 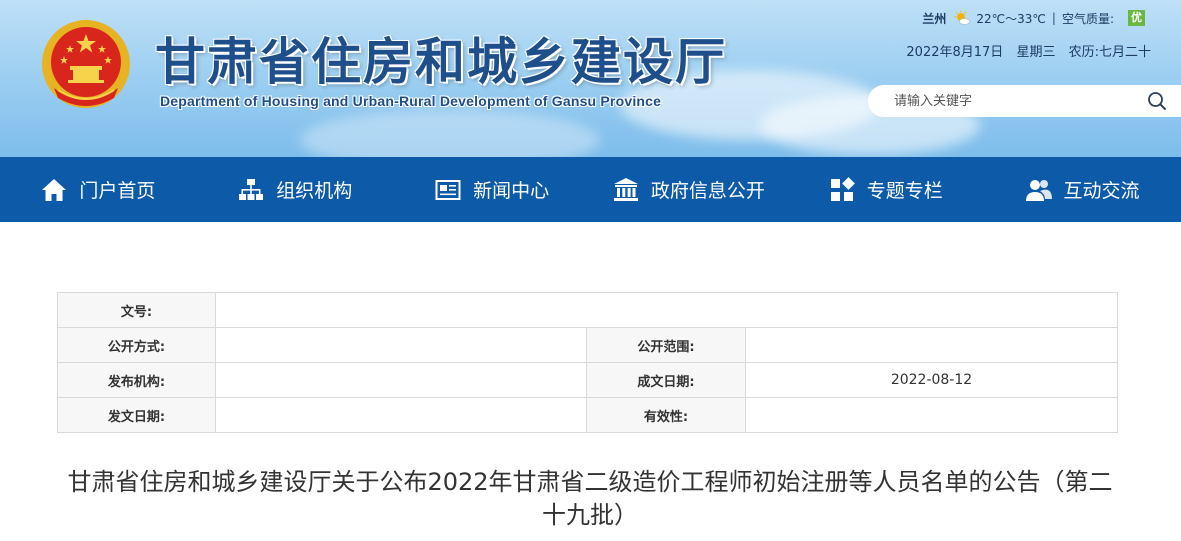 I want to click on disclosure-scope-label: 公开范围:, so click(x=666, y=345).